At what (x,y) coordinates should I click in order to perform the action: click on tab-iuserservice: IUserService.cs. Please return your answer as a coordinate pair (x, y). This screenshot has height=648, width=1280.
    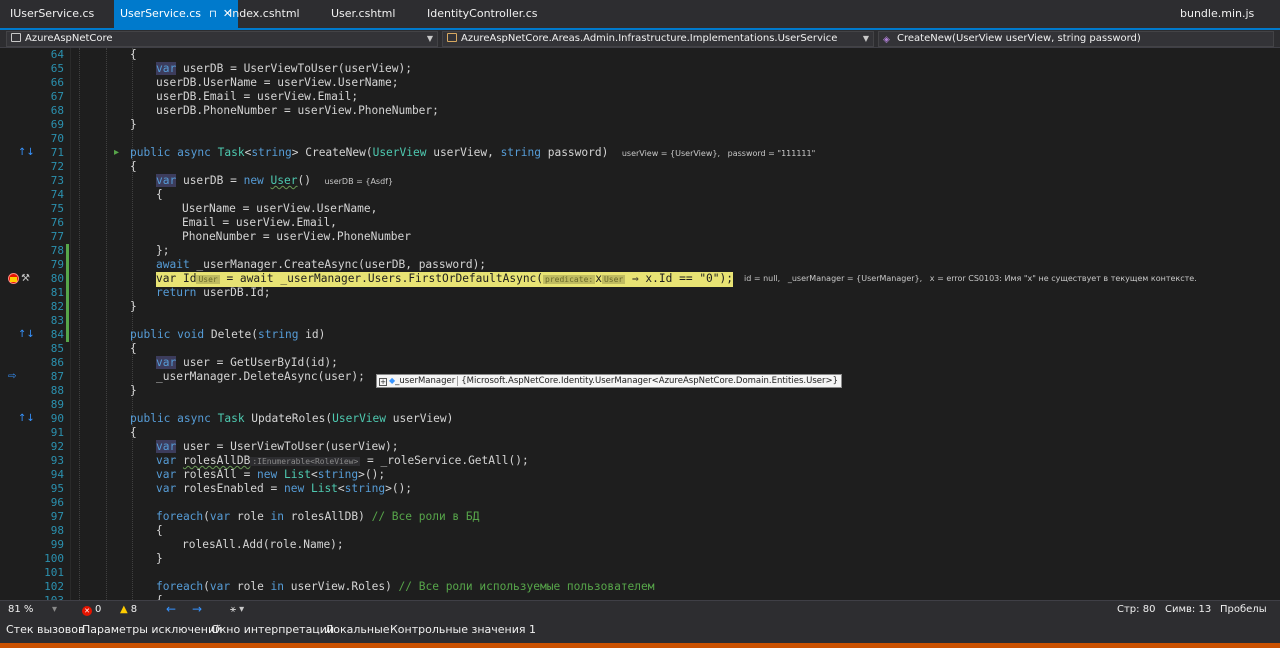
    Looking at the image, I should click on (52, 14).